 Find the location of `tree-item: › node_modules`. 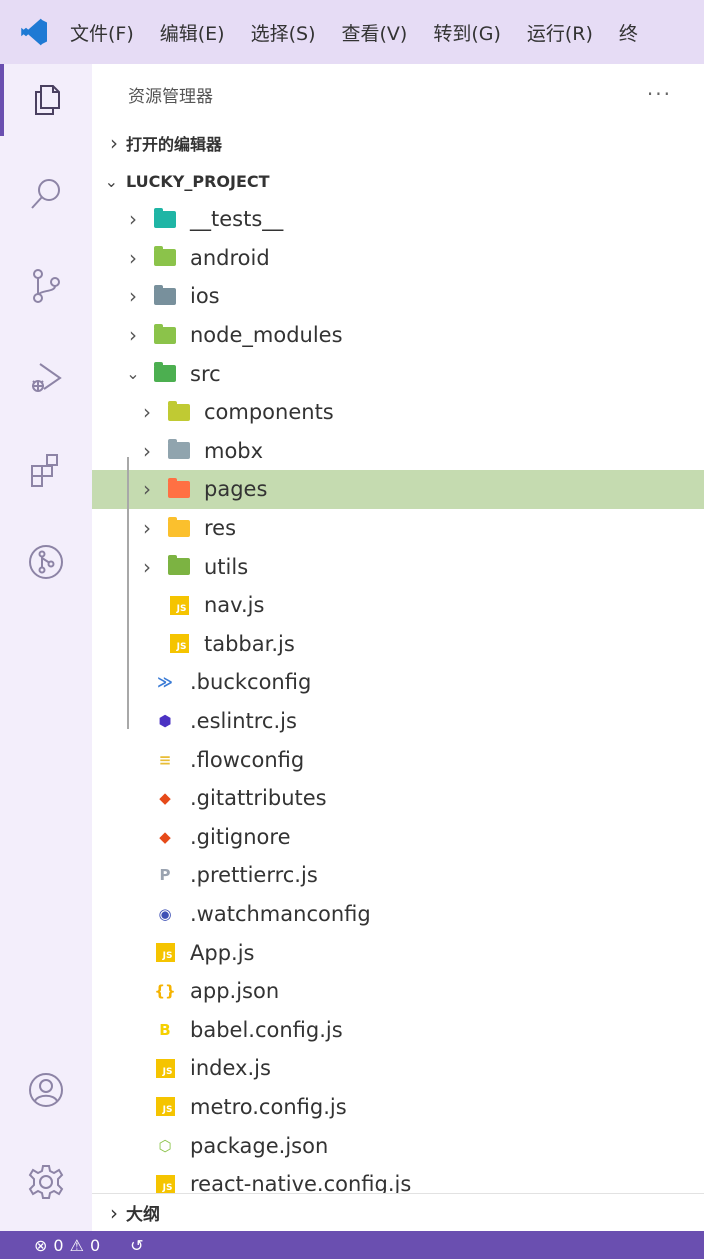

tree-item: › node_modules is located at coordinates (398, 335).